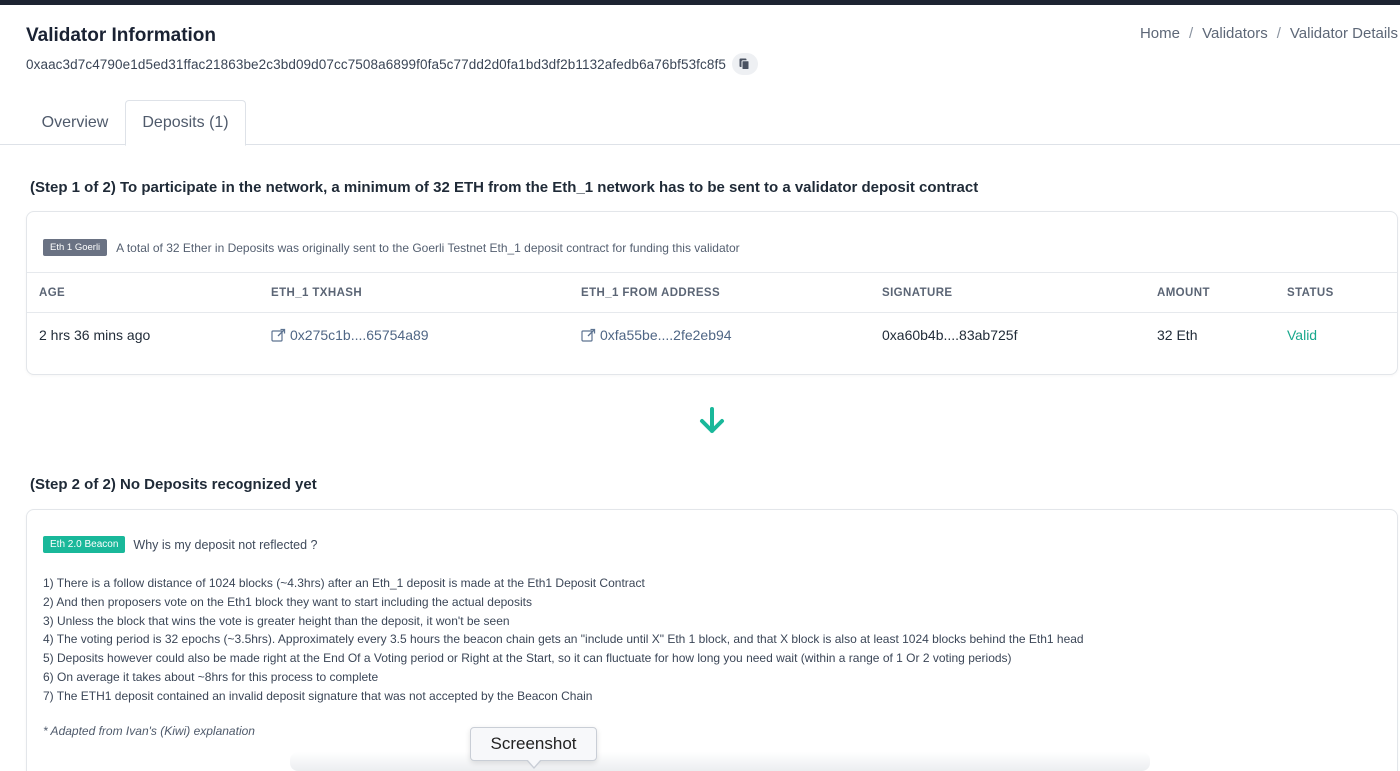 This screenshot has width=1400, height=771. I want to click on tab-overview: Overview, so click(75, 122).